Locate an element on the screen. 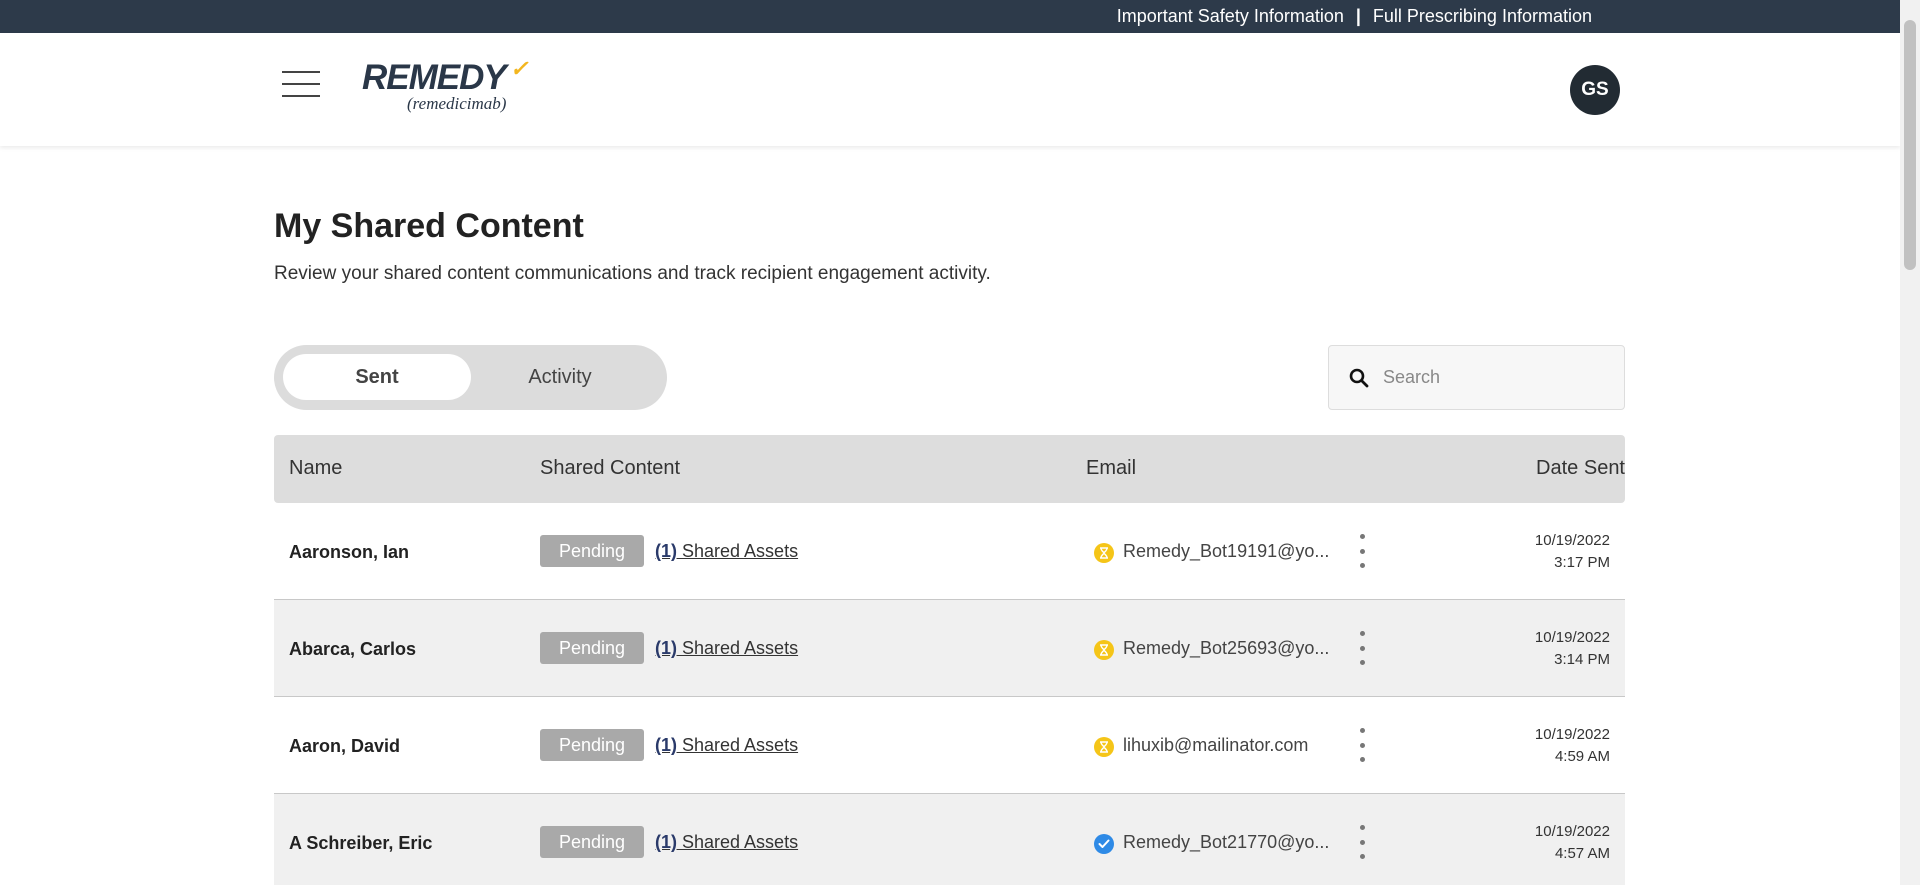  page-title: My Shared Content is located at coordinates (429, 226).